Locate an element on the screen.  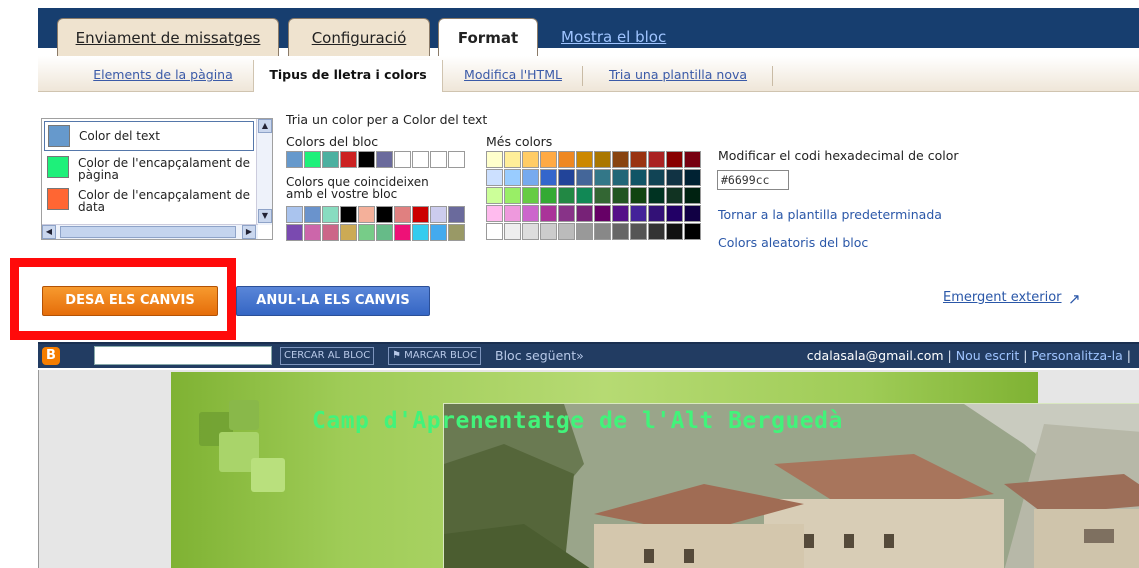
tab-settings: Configuració is located at coordinates (359, 37).